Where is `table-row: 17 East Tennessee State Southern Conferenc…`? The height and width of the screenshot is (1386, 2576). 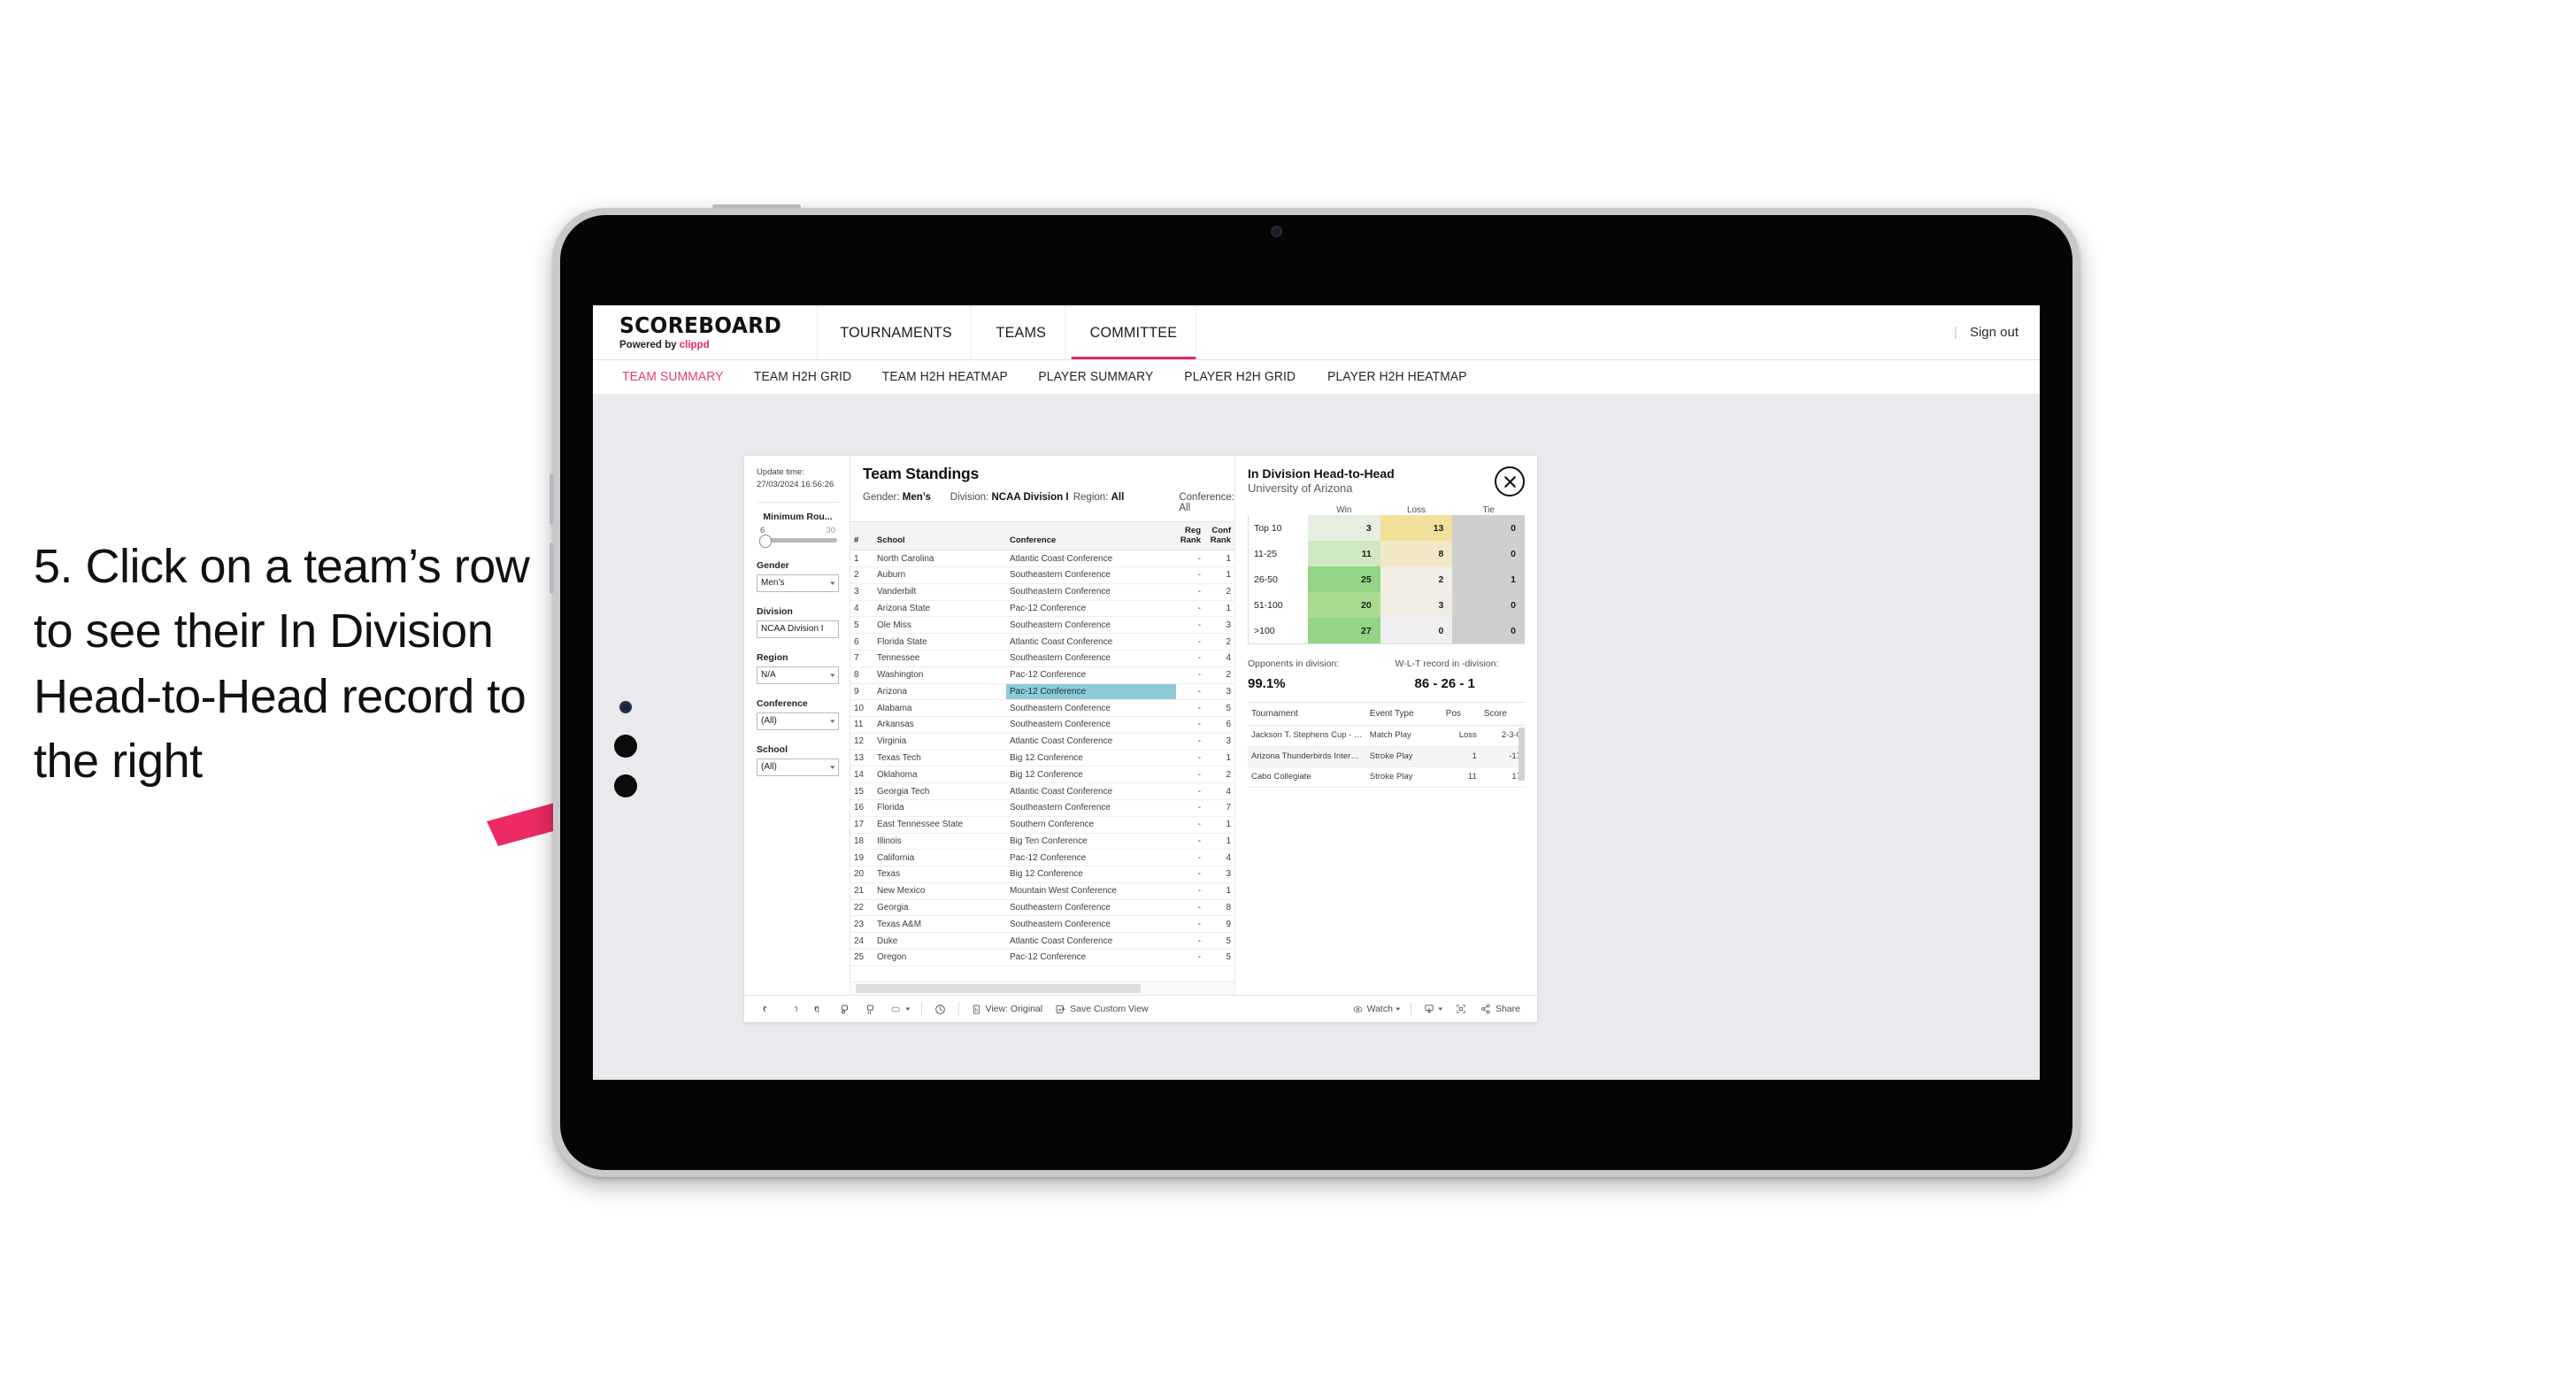 table-row: 17 East Tennessee State Southern Conferenc… is located at coordinates (1042, 825).